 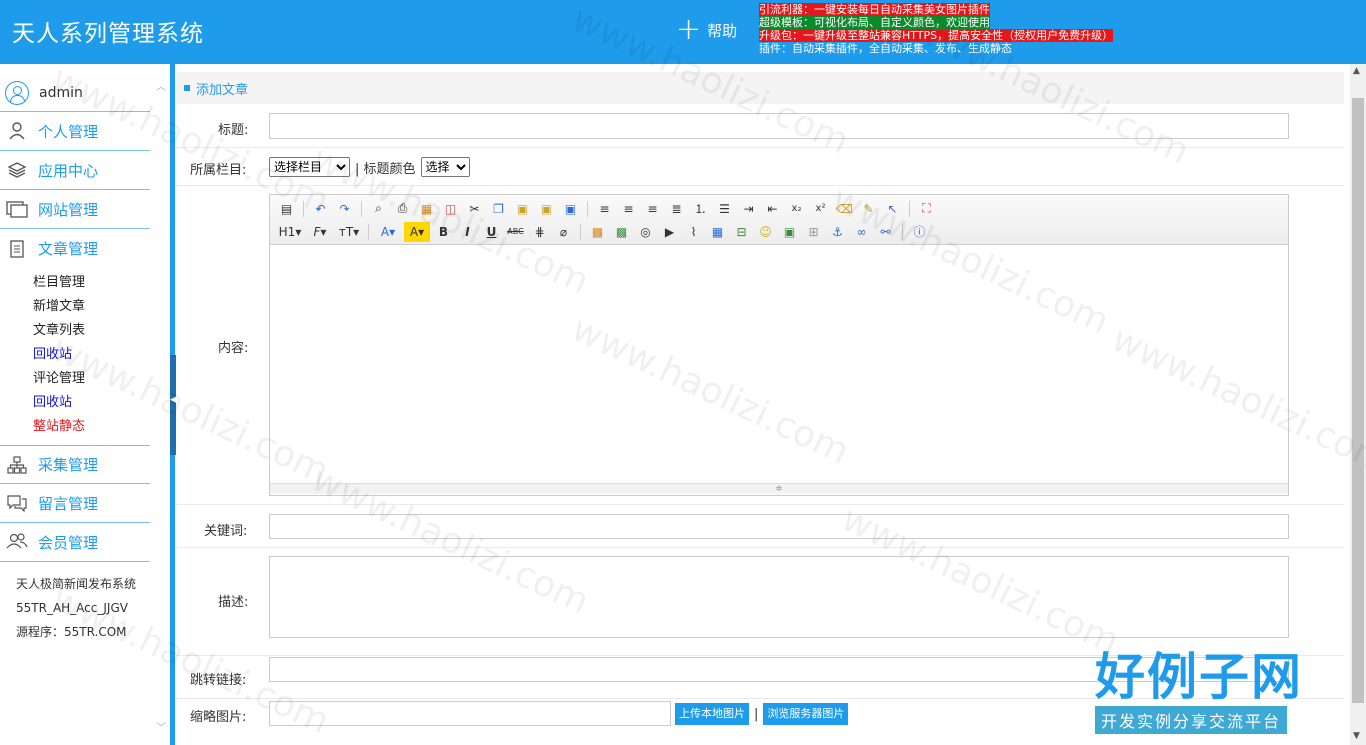 What do you see at coordinates (417, 231) in the screenshot?
I see `highlight-icon: A▾` at bounding box center [417, 231].